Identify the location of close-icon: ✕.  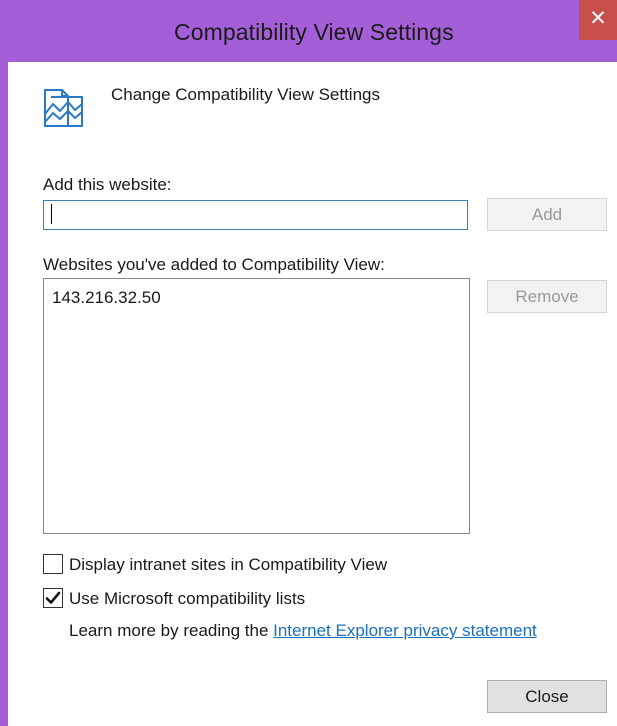
(598, 18).